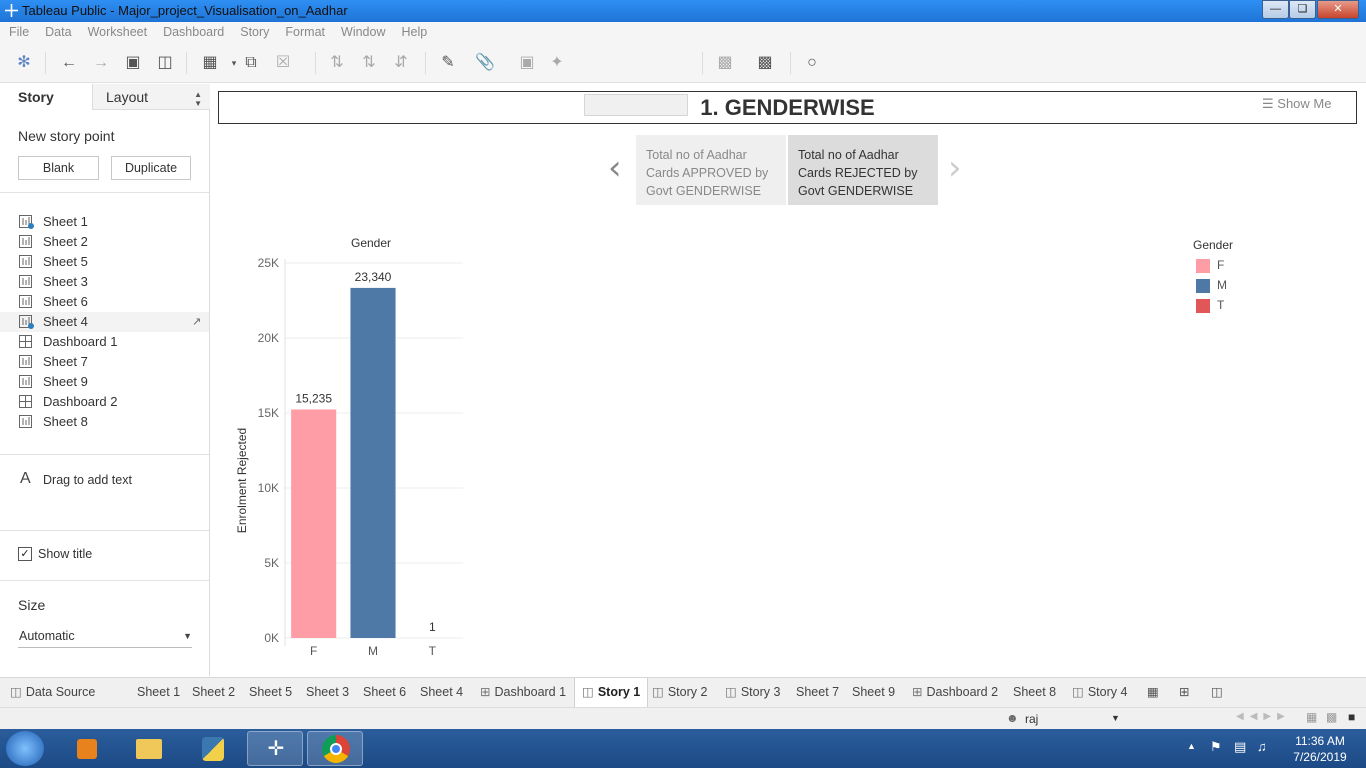 This screenshot has height=768, width=1366. Describe the element at coordinates (707, 173) in the screenshot. I see `story-point-line: Cards APPROVED by` at that location.